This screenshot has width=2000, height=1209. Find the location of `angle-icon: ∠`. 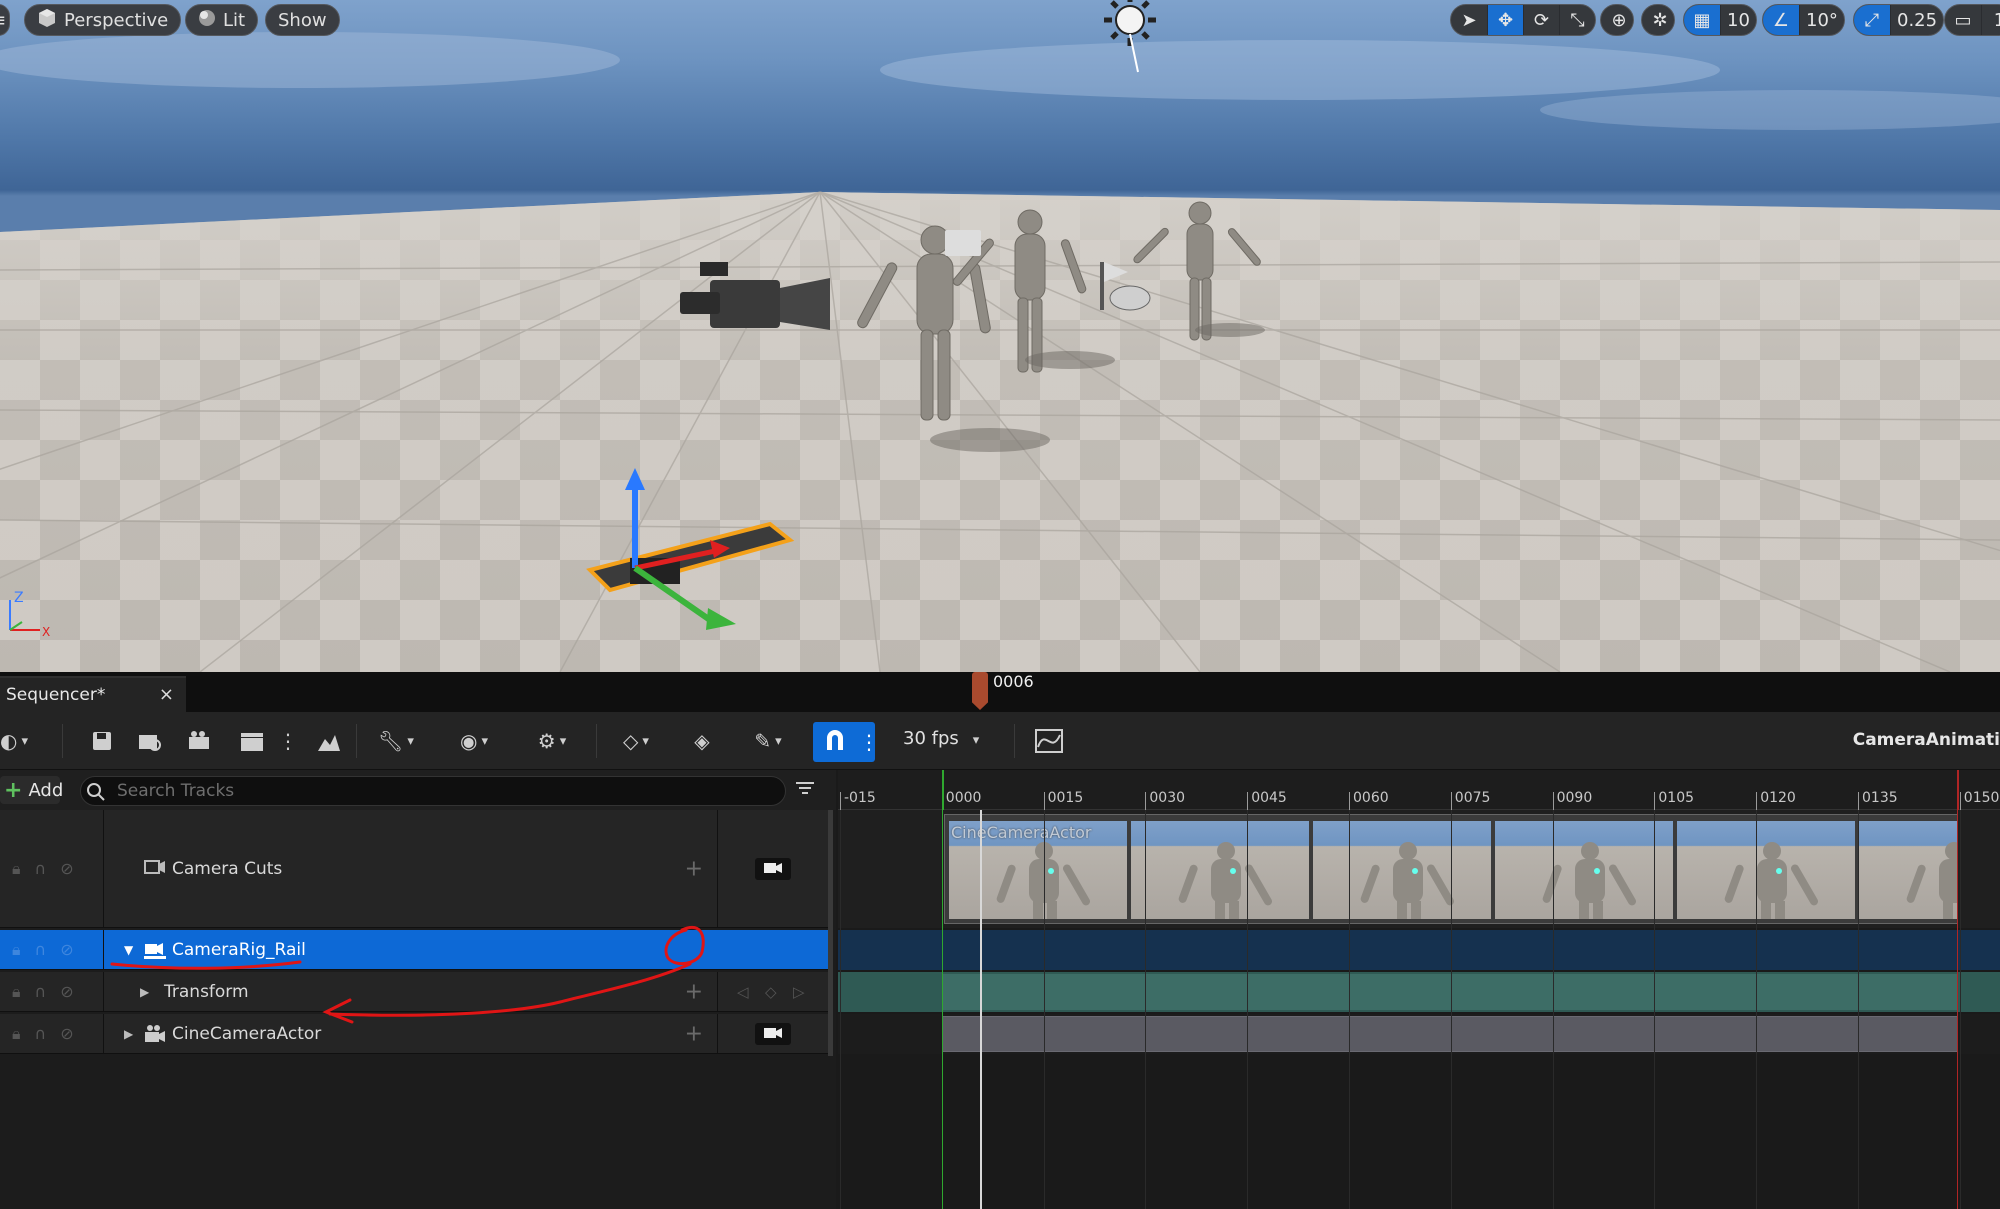

angle-icon: ∠ is located at coordinates (1781, 20).